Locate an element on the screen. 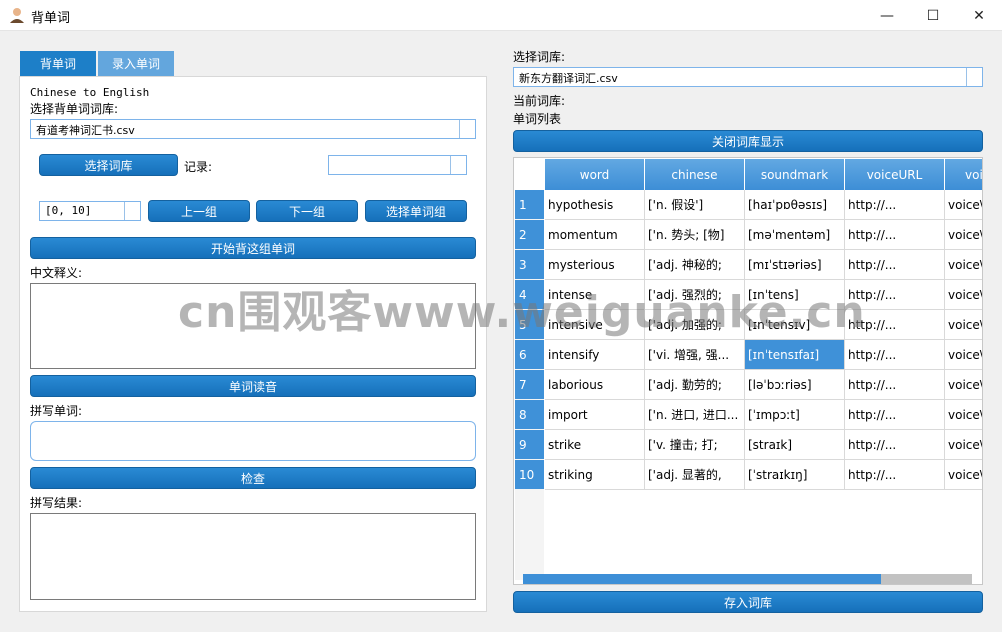 This screenshot has height=632, width=1002. row-number: 7 is located at coordinates (529, 384).